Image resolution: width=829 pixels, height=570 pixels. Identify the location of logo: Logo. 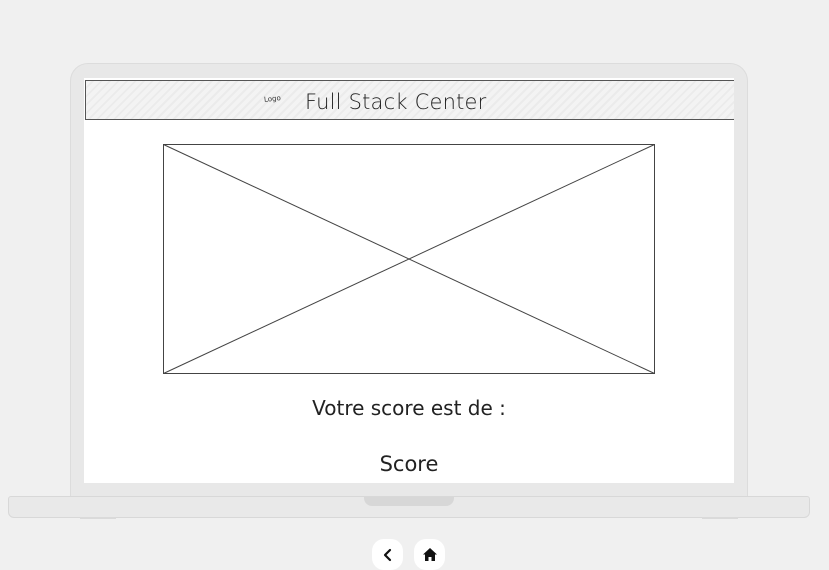
(273, 99).